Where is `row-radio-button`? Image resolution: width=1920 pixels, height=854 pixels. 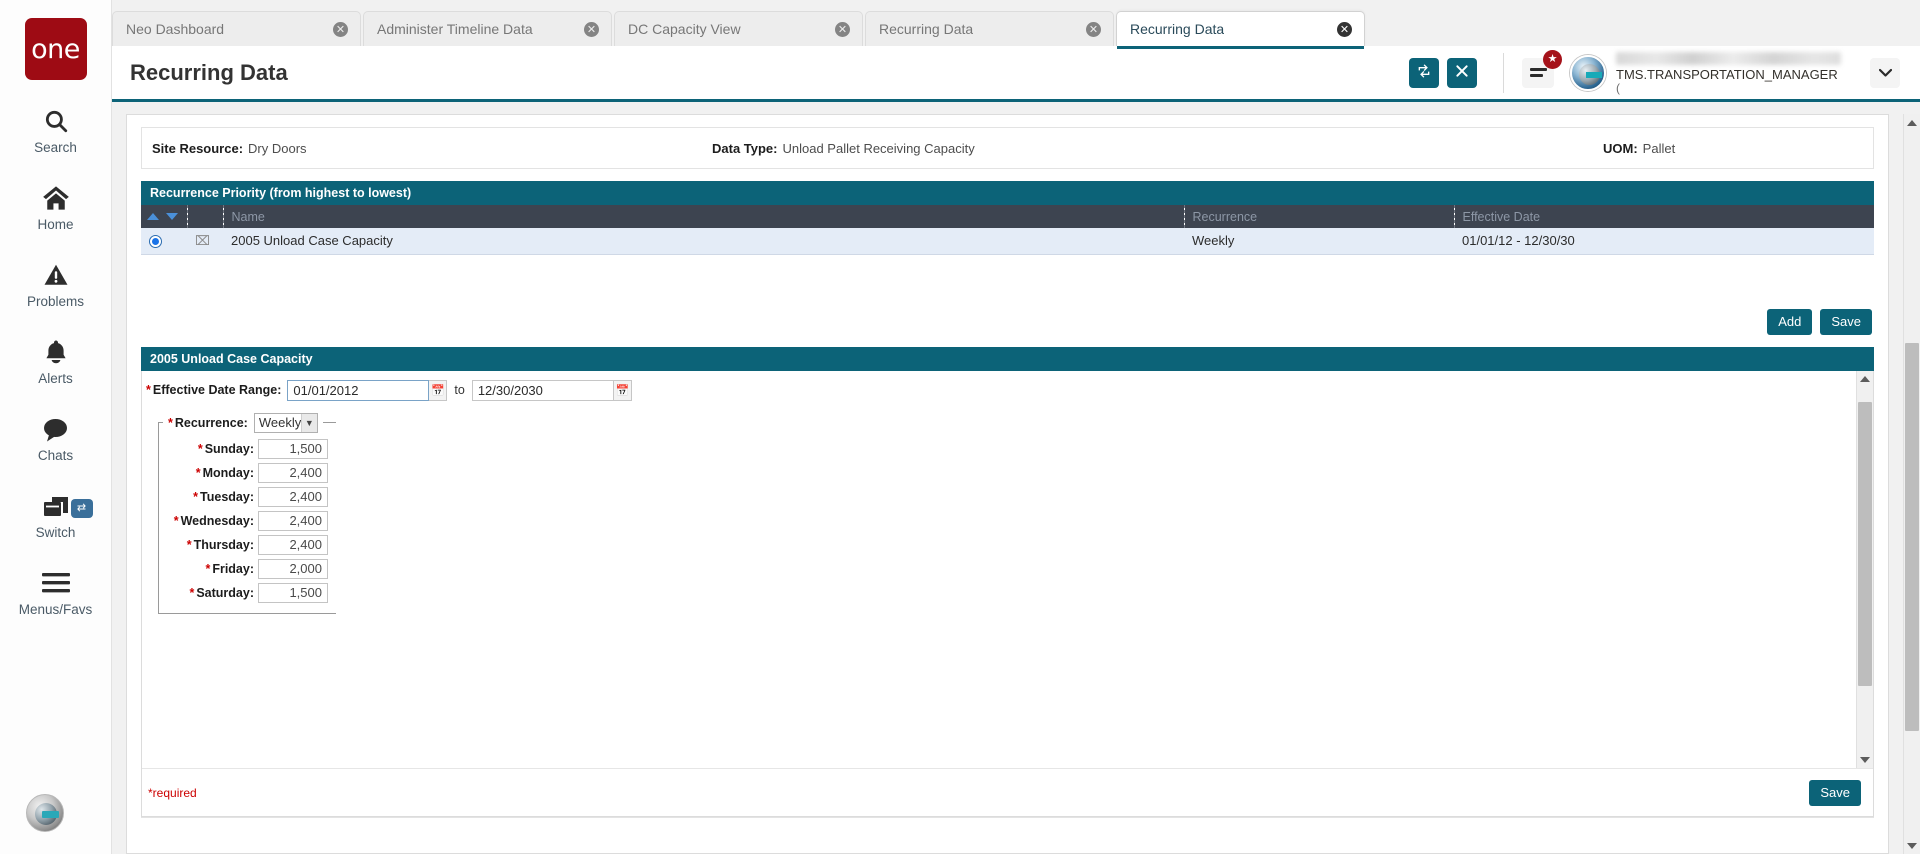
row-radio-button is located at coordinates (155, 242).